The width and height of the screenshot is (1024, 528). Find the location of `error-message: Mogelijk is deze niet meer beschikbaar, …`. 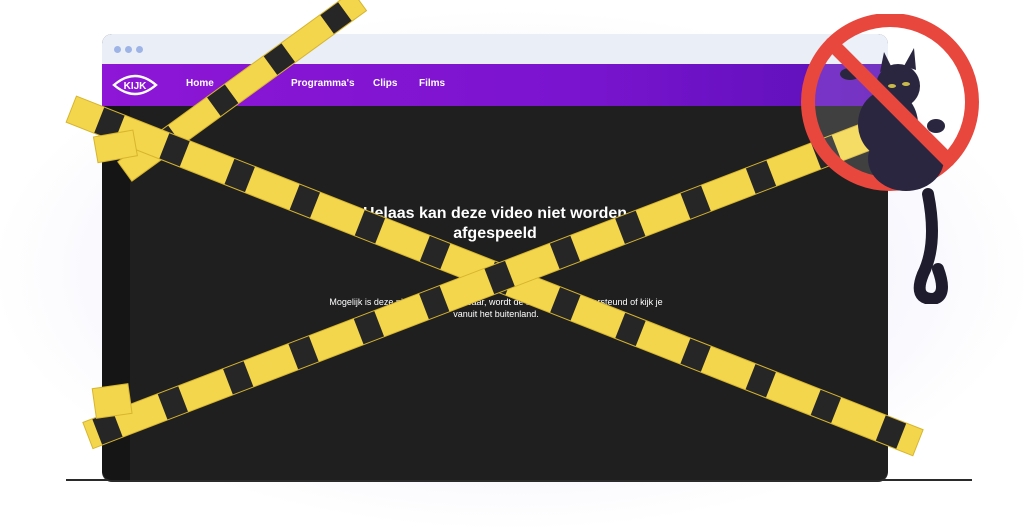

error-message: Mogelijk is deze niet meer beschikbaar, … is located at coordinates (496, 308).